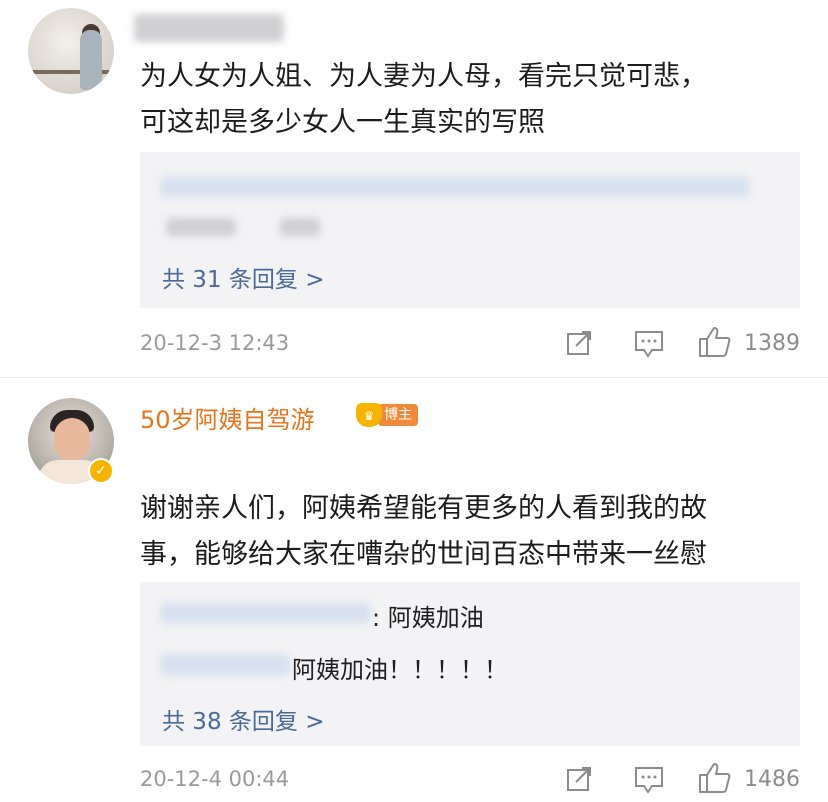 The height and width of the screenshot is (802, 828). What do you see at coordinates (400, 670) in the screenshot?
I see `reply-text: 阿姨加油！！！！！` at bounding box center [400, 670].